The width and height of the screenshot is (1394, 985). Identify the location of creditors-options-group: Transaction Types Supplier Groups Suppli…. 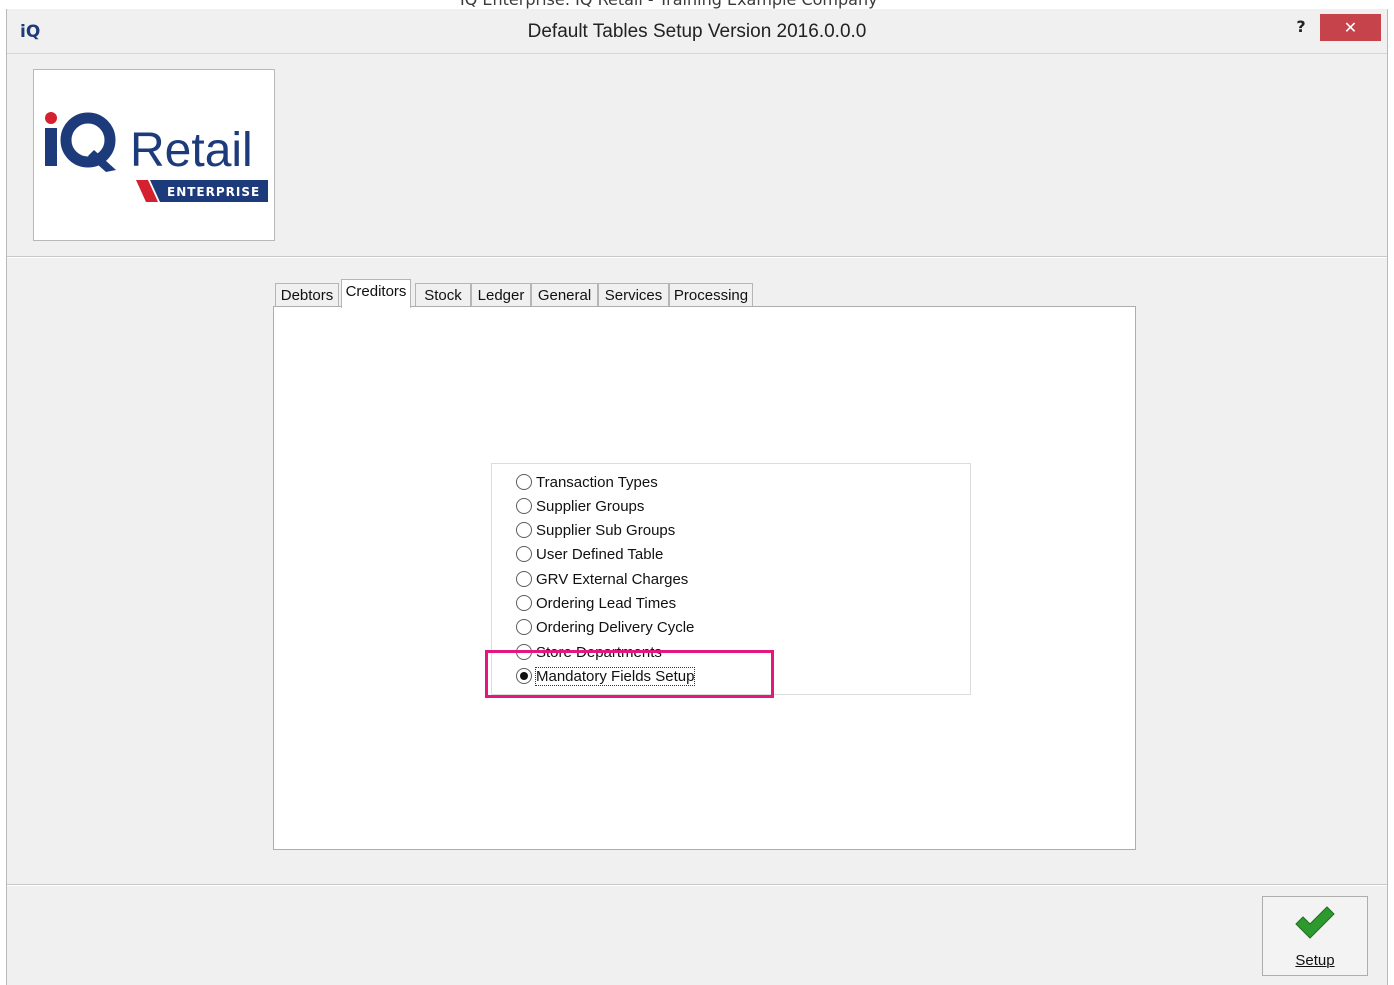
(731, 579).